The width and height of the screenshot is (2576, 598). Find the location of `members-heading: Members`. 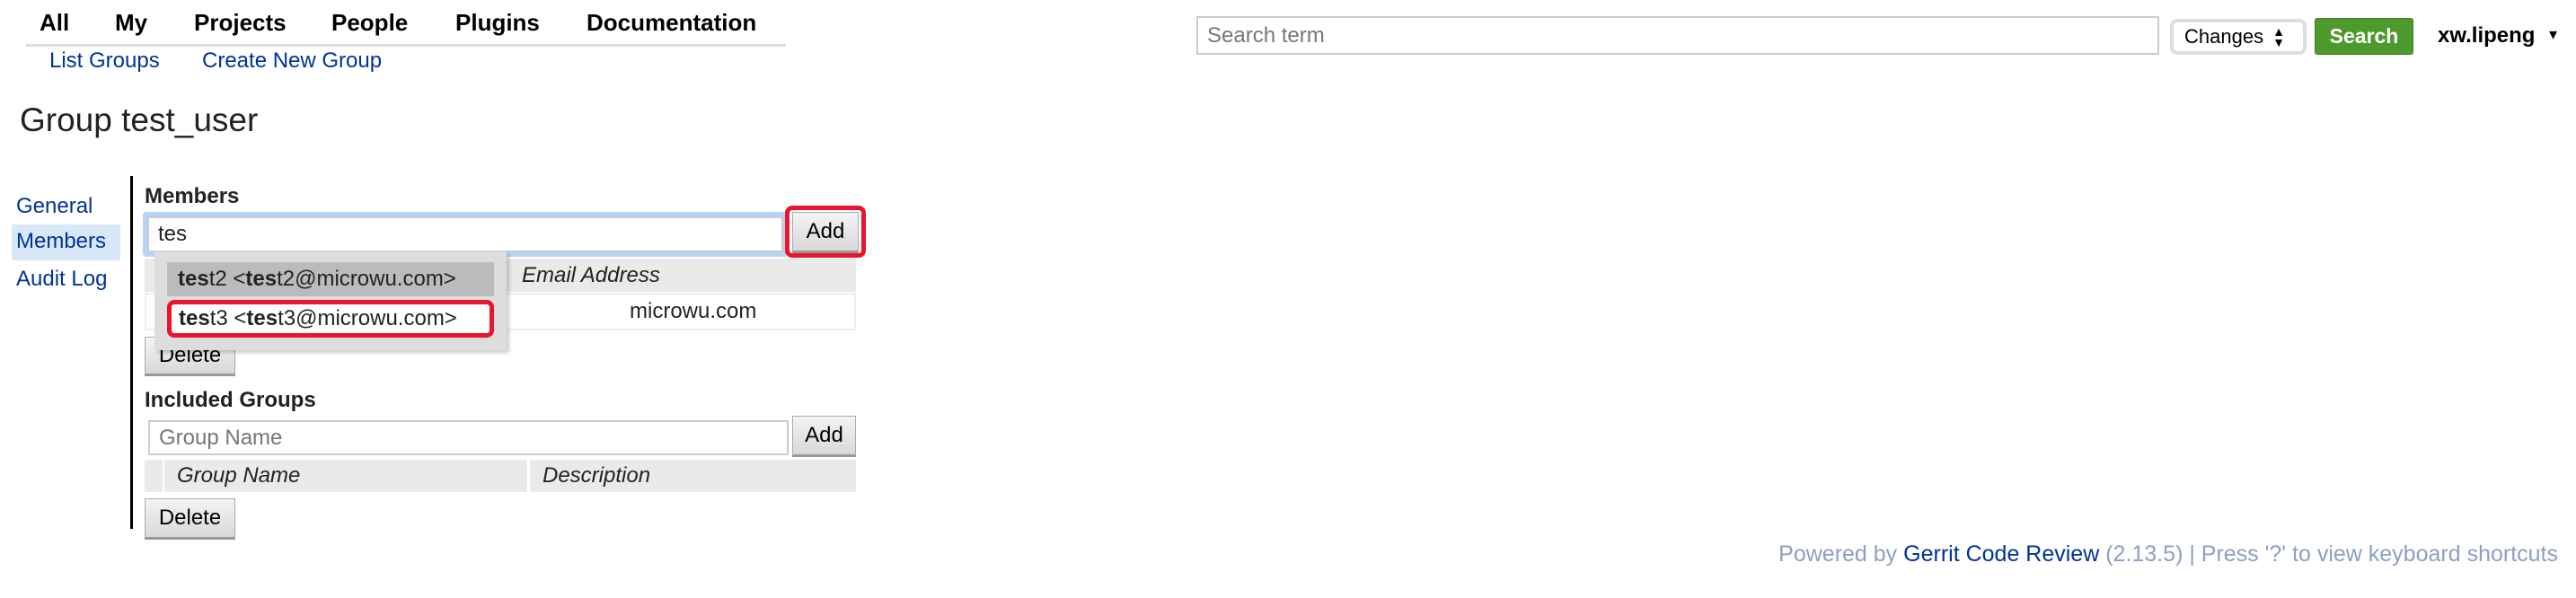

members-heading: Members is located at coordinates (192, 196).